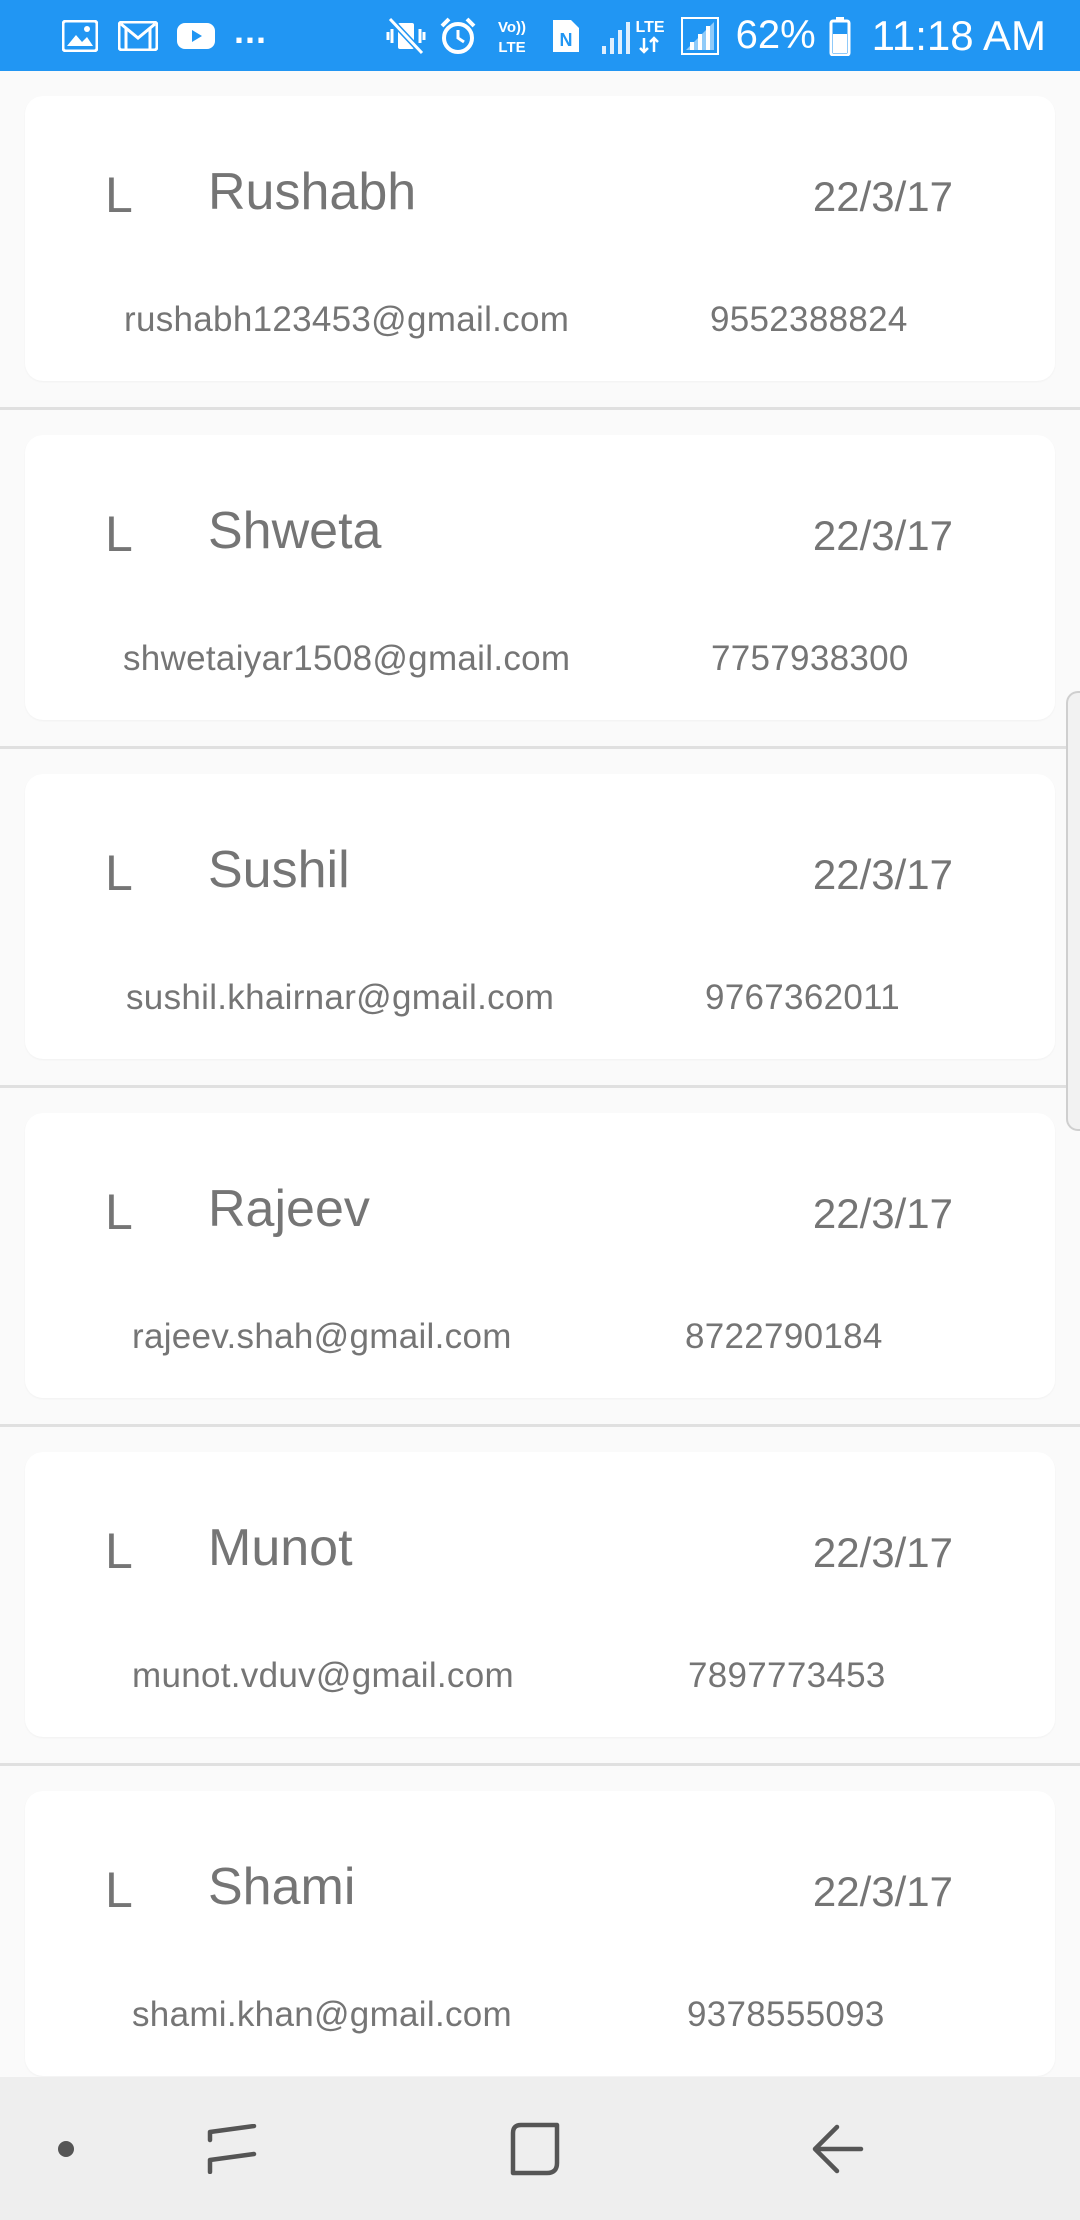 The image size is (1080, 2220). What do you see at coordinates (840, 36) in the screenshot?
I see `battery-icon` at bounding box center [840, 36].